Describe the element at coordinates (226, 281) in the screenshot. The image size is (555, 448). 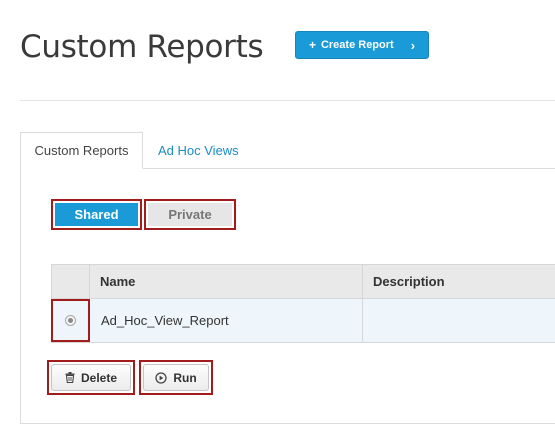
I see `column-header-name: Name` at that location.